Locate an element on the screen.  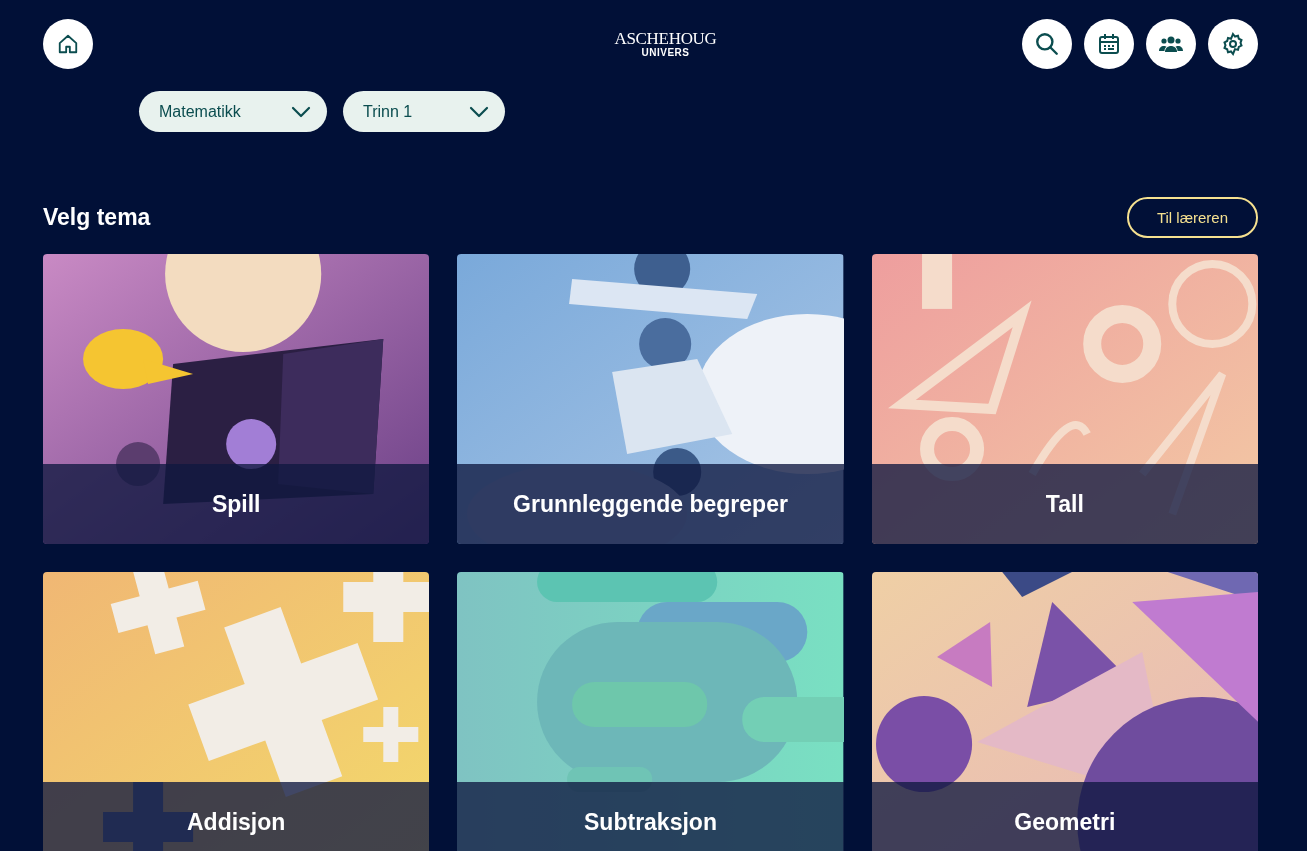
filter-dropdown: Matematikk is located at coordinates (233, 111).